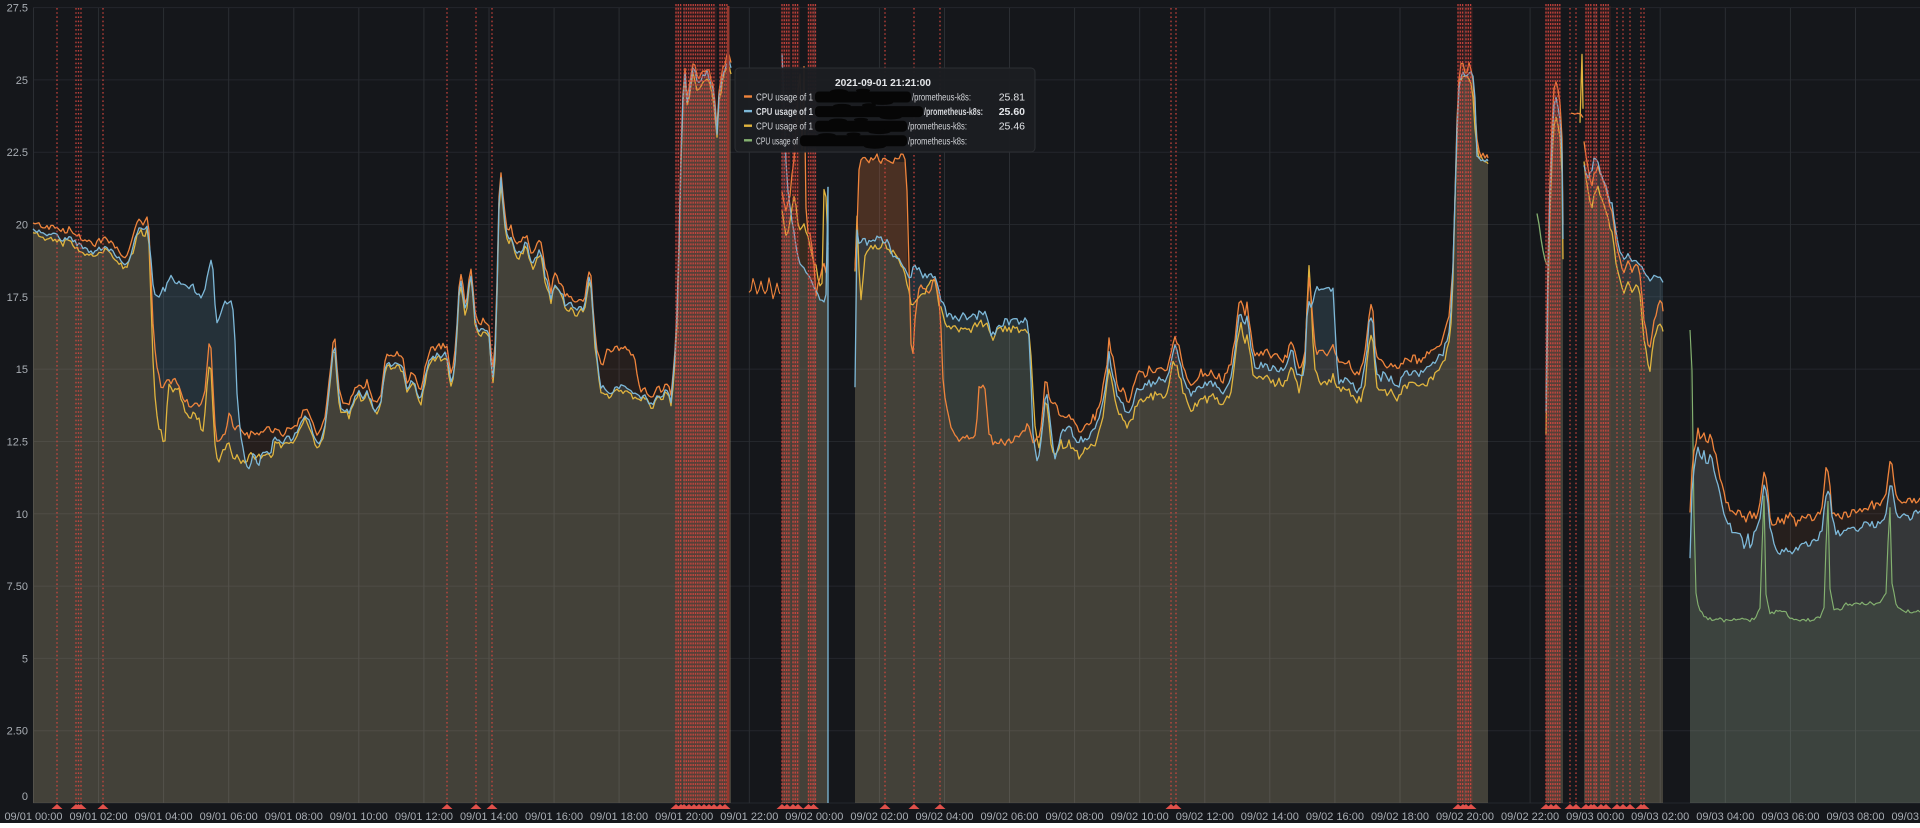 The width and height of the screenshot is (1920, 828). I want to click on svg-text: 09/02 10:00, so click(1140, 817).